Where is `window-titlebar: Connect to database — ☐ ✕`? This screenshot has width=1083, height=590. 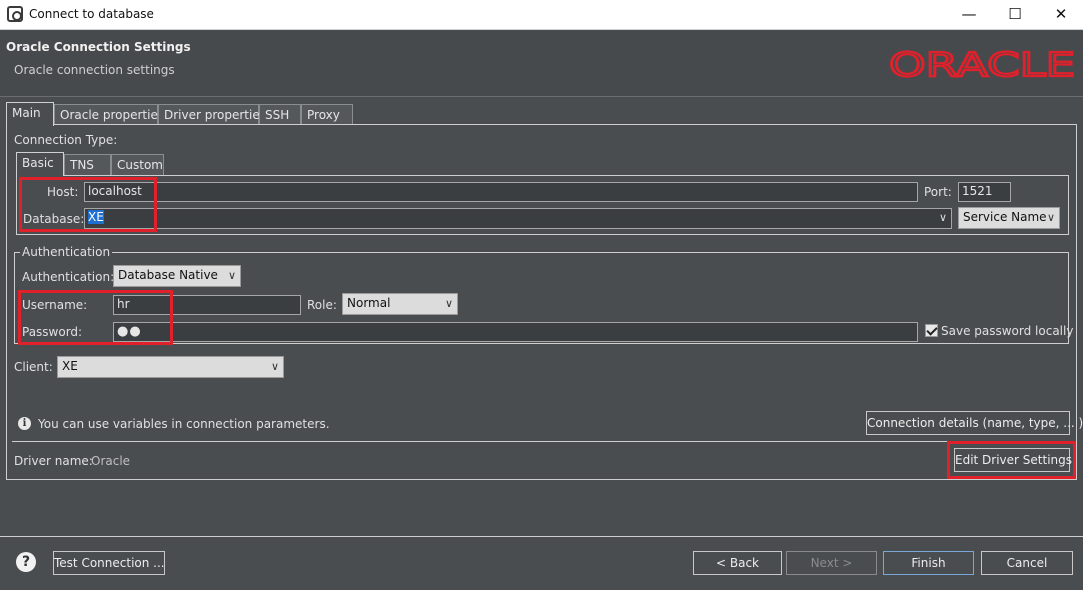
window-titlebar: Connect to database — ☐ ✕ is located at coordinates (541, 15).